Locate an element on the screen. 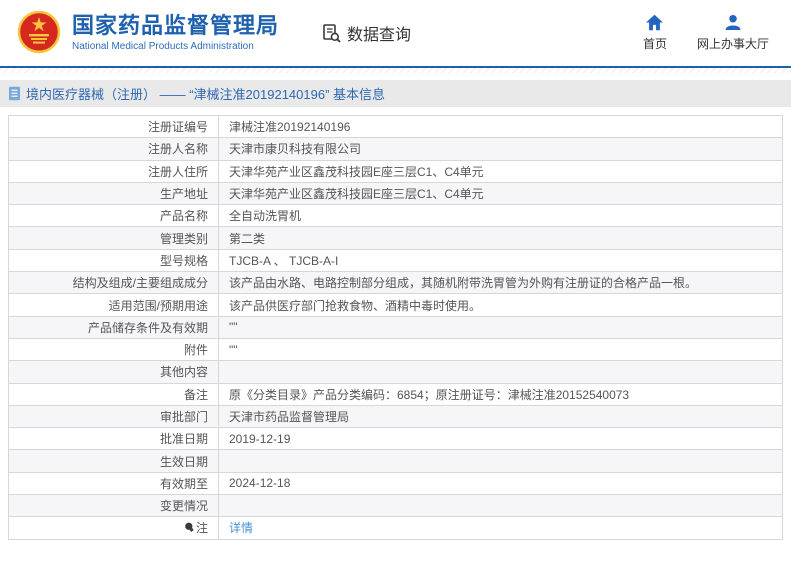 The height and width of the screenshot is (561, 791). row-label: 注册人住所 is located at coordinates (113, 171).